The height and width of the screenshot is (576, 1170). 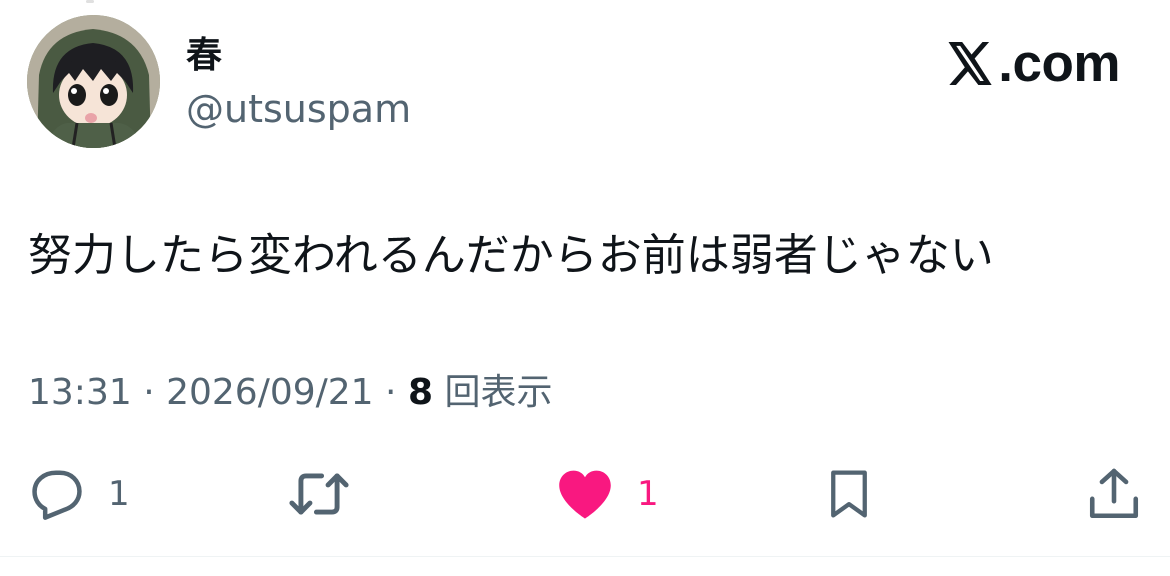 What do you see at coordinates (80, 392) in the screenshot?
I see `tweet-time: 13:31` at bounding box center [80, 392].